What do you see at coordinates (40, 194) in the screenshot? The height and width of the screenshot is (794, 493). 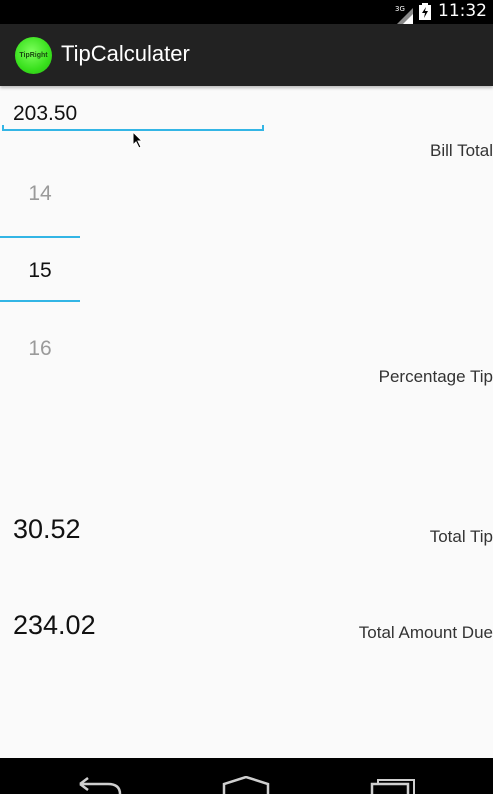 I see `picker-option-previous: 14` at bounding box center [40, 194].